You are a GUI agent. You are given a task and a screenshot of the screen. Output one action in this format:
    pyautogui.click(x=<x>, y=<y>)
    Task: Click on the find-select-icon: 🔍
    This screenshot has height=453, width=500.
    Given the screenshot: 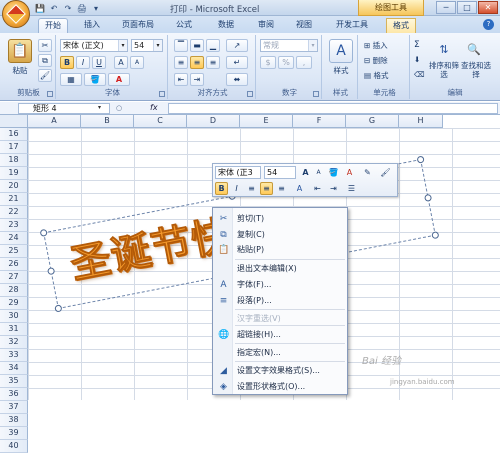 What is the action you would take?
    pyautogui.click(x=474, y=49)
    